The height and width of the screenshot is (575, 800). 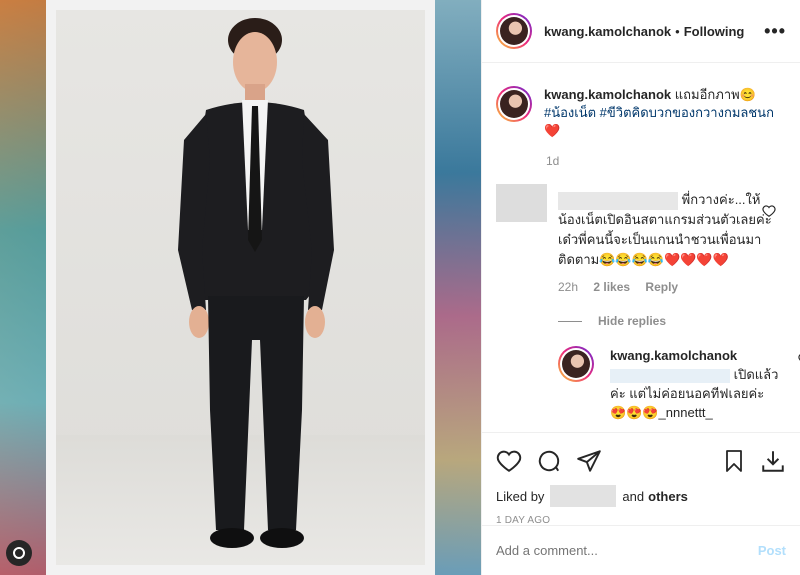 What do you see at coordinates (457, 287) in the screenshot?
I see `background-blur-right` at bounding box center [457, 287].